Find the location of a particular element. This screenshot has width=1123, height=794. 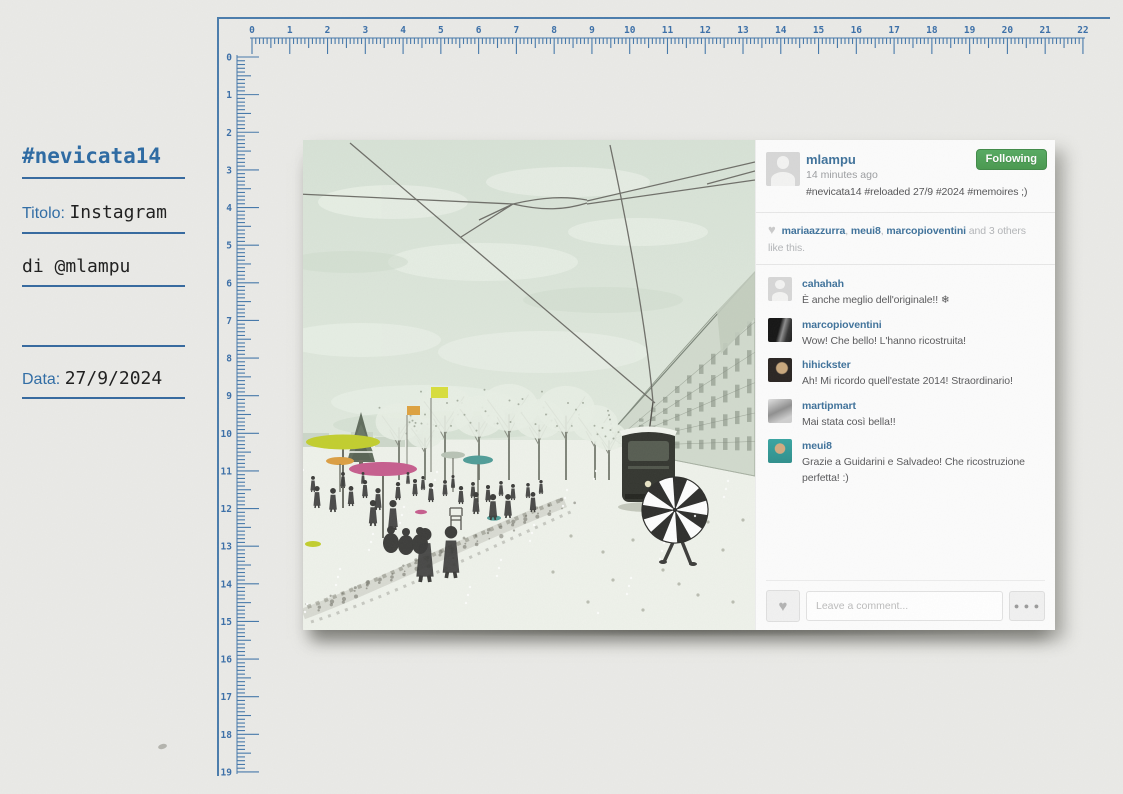

user-avatar is located at coordinates (783, 169).